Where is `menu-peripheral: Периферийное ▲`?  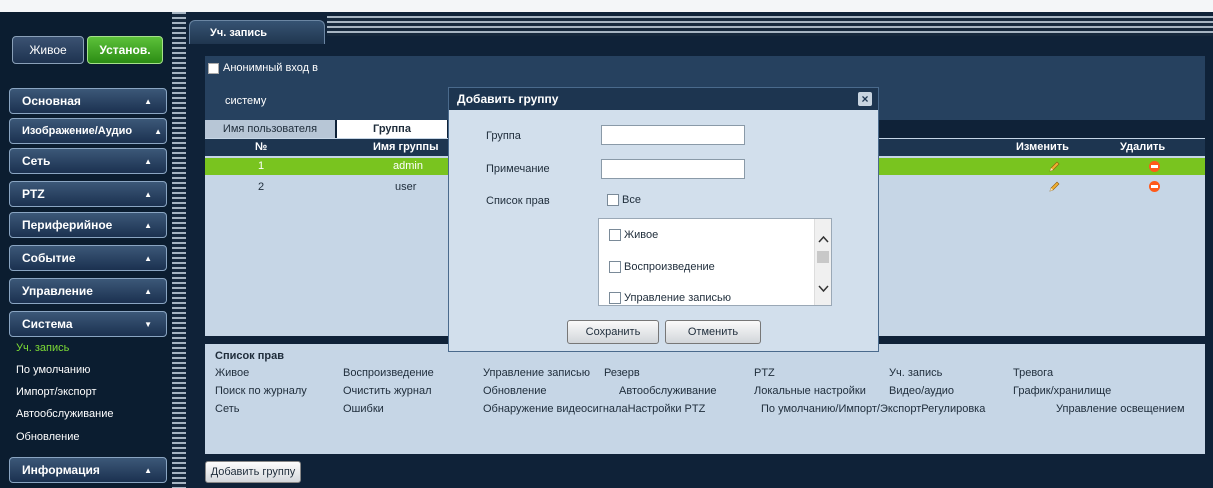 menu-peripheral: Периферийное ▲ is located at coordinates (88, 225).